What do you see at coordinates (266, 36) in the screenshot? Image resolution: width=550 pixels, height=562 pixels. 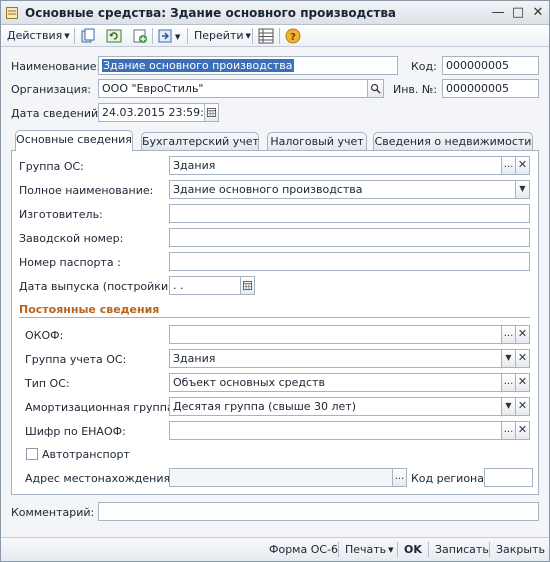 I see `structure-icon` at bounding box center [266, 36].